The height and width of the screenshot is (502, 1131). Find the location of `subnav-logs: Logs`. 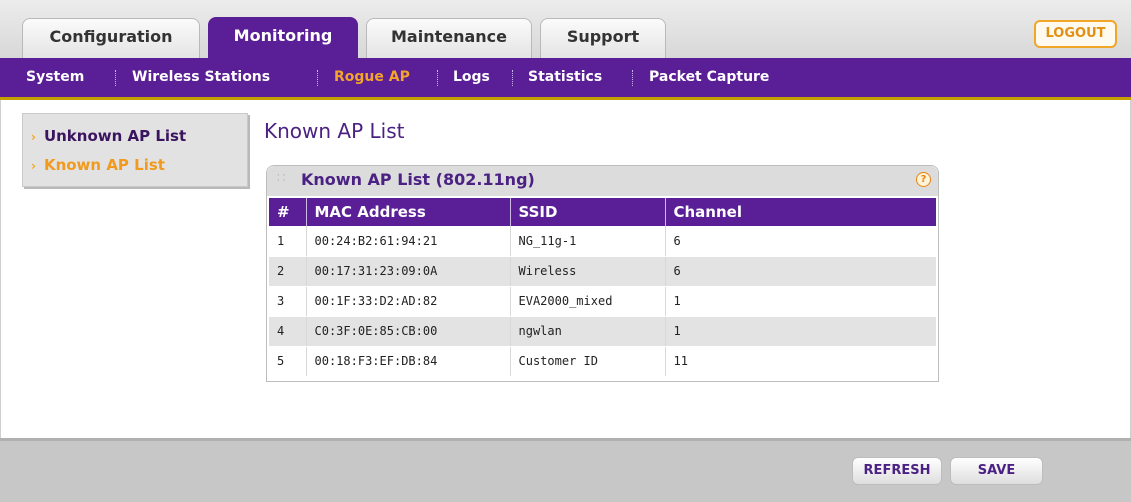

subnav-logs: Logs is located at coordinates (471, 77).